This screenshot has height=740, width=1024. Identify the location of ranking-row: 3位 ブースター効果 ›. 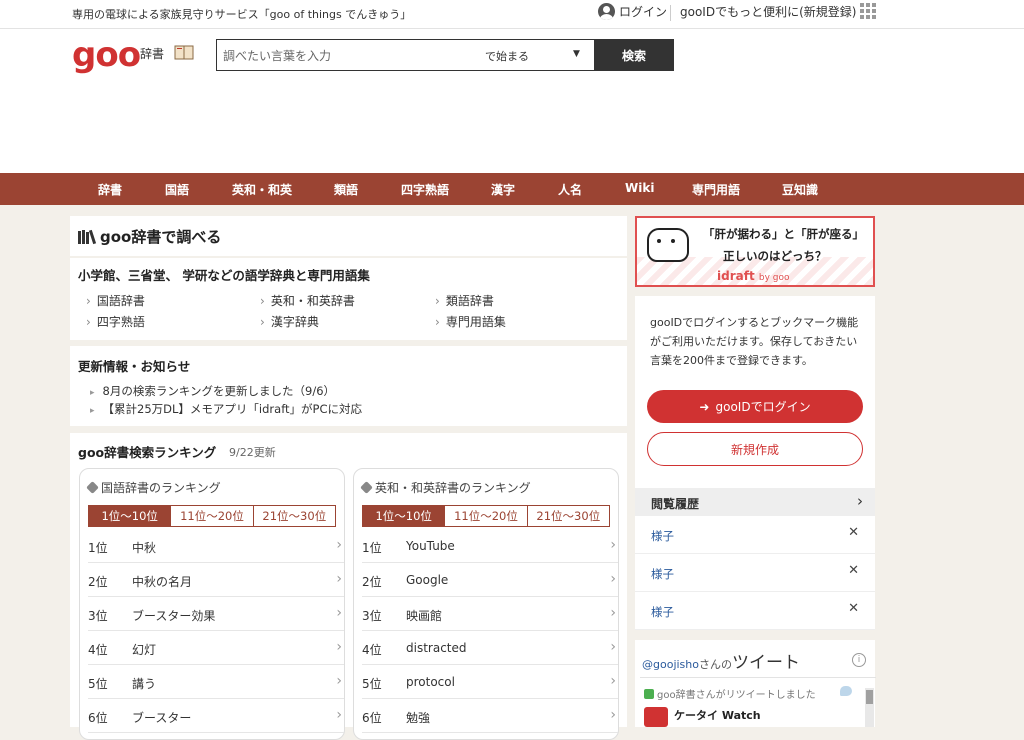
(216, 614).